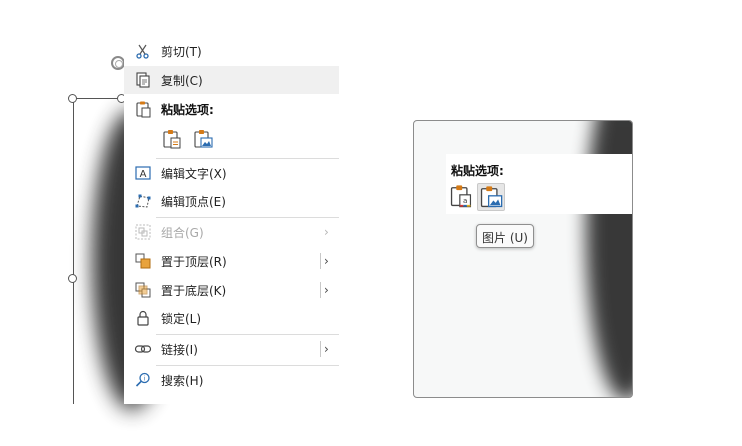 This screenshot has width=742, height=446. I want to click on resize-handle-middle-left, so click(72, 278).